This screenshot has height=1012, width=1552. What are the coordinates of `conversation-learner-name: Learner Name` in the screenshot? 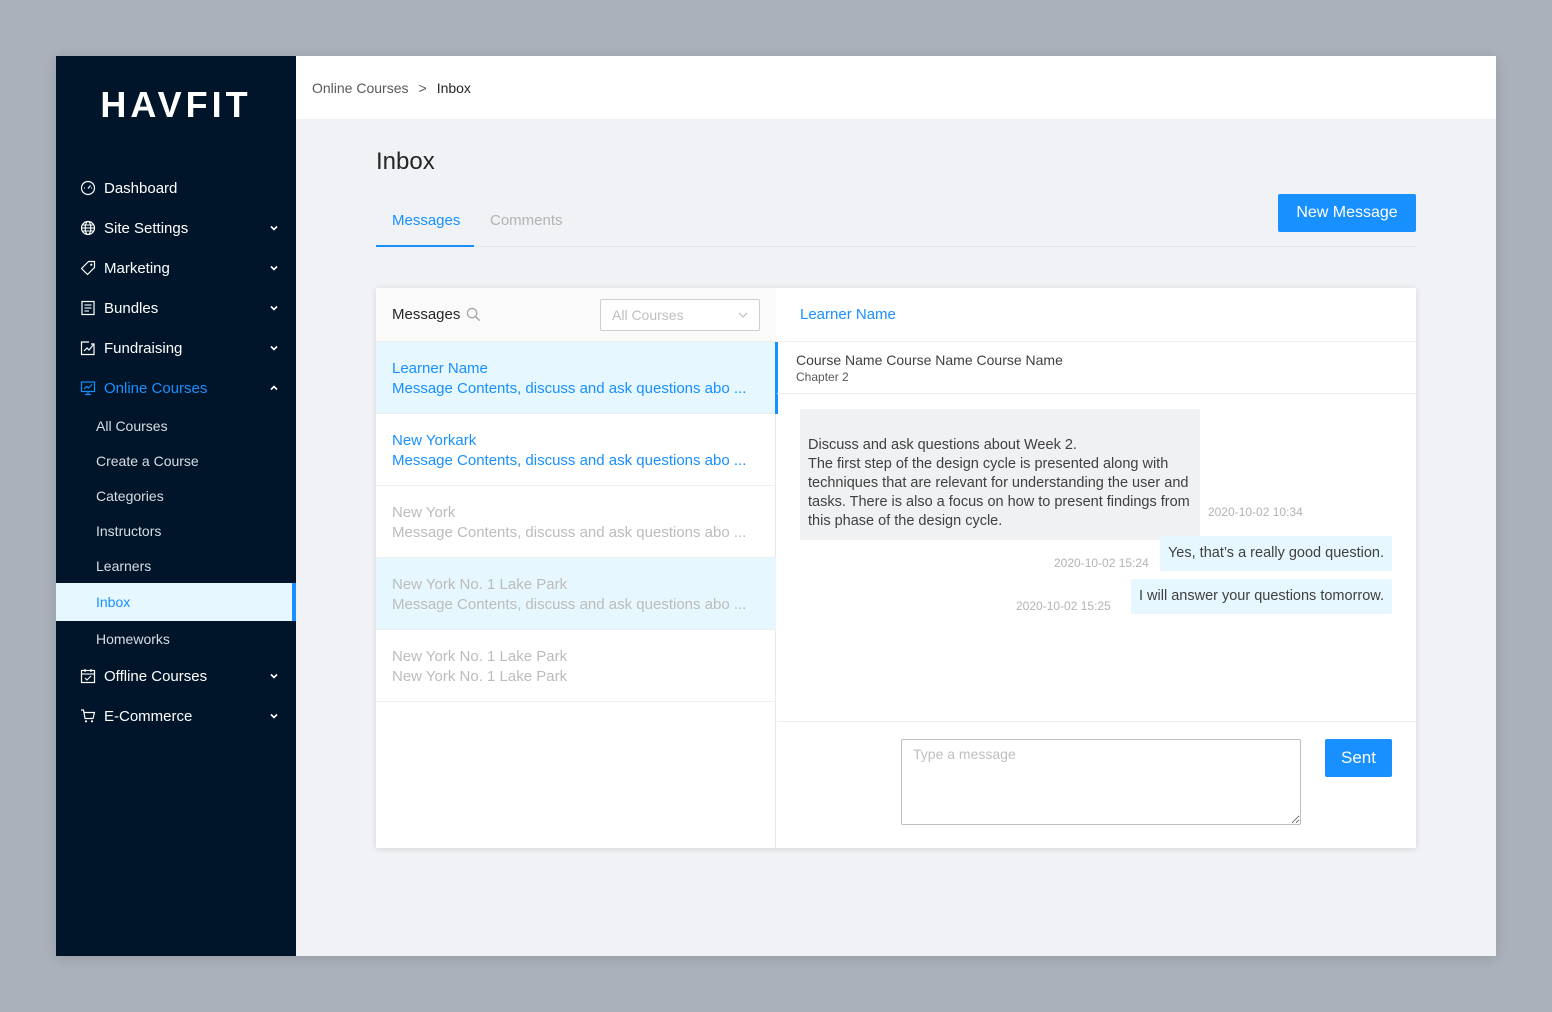 It's located at (848, 314).